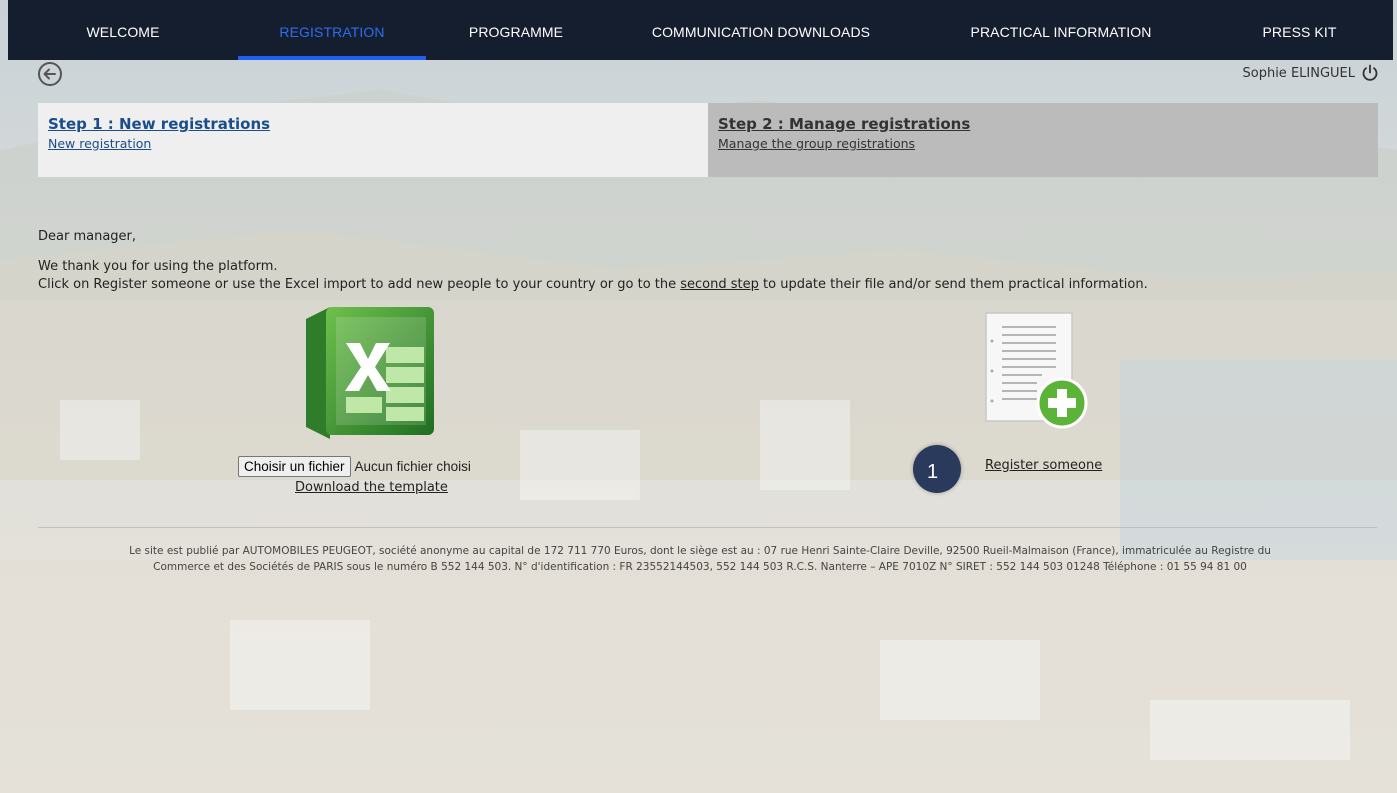  Describe the element at coordinates (761, 30) in the screenshot. I see `nav-communication-downloads: COMMUNICATION DOWNLOADS` at that location.